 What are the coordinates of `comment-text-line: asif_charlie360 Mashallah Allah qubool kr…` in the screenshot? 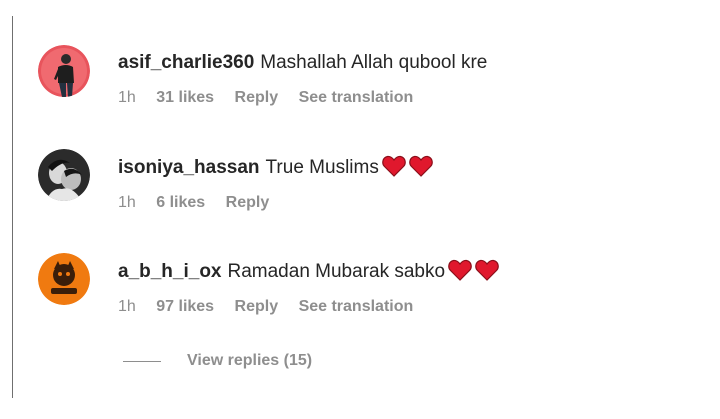 It's located at (398, 63).